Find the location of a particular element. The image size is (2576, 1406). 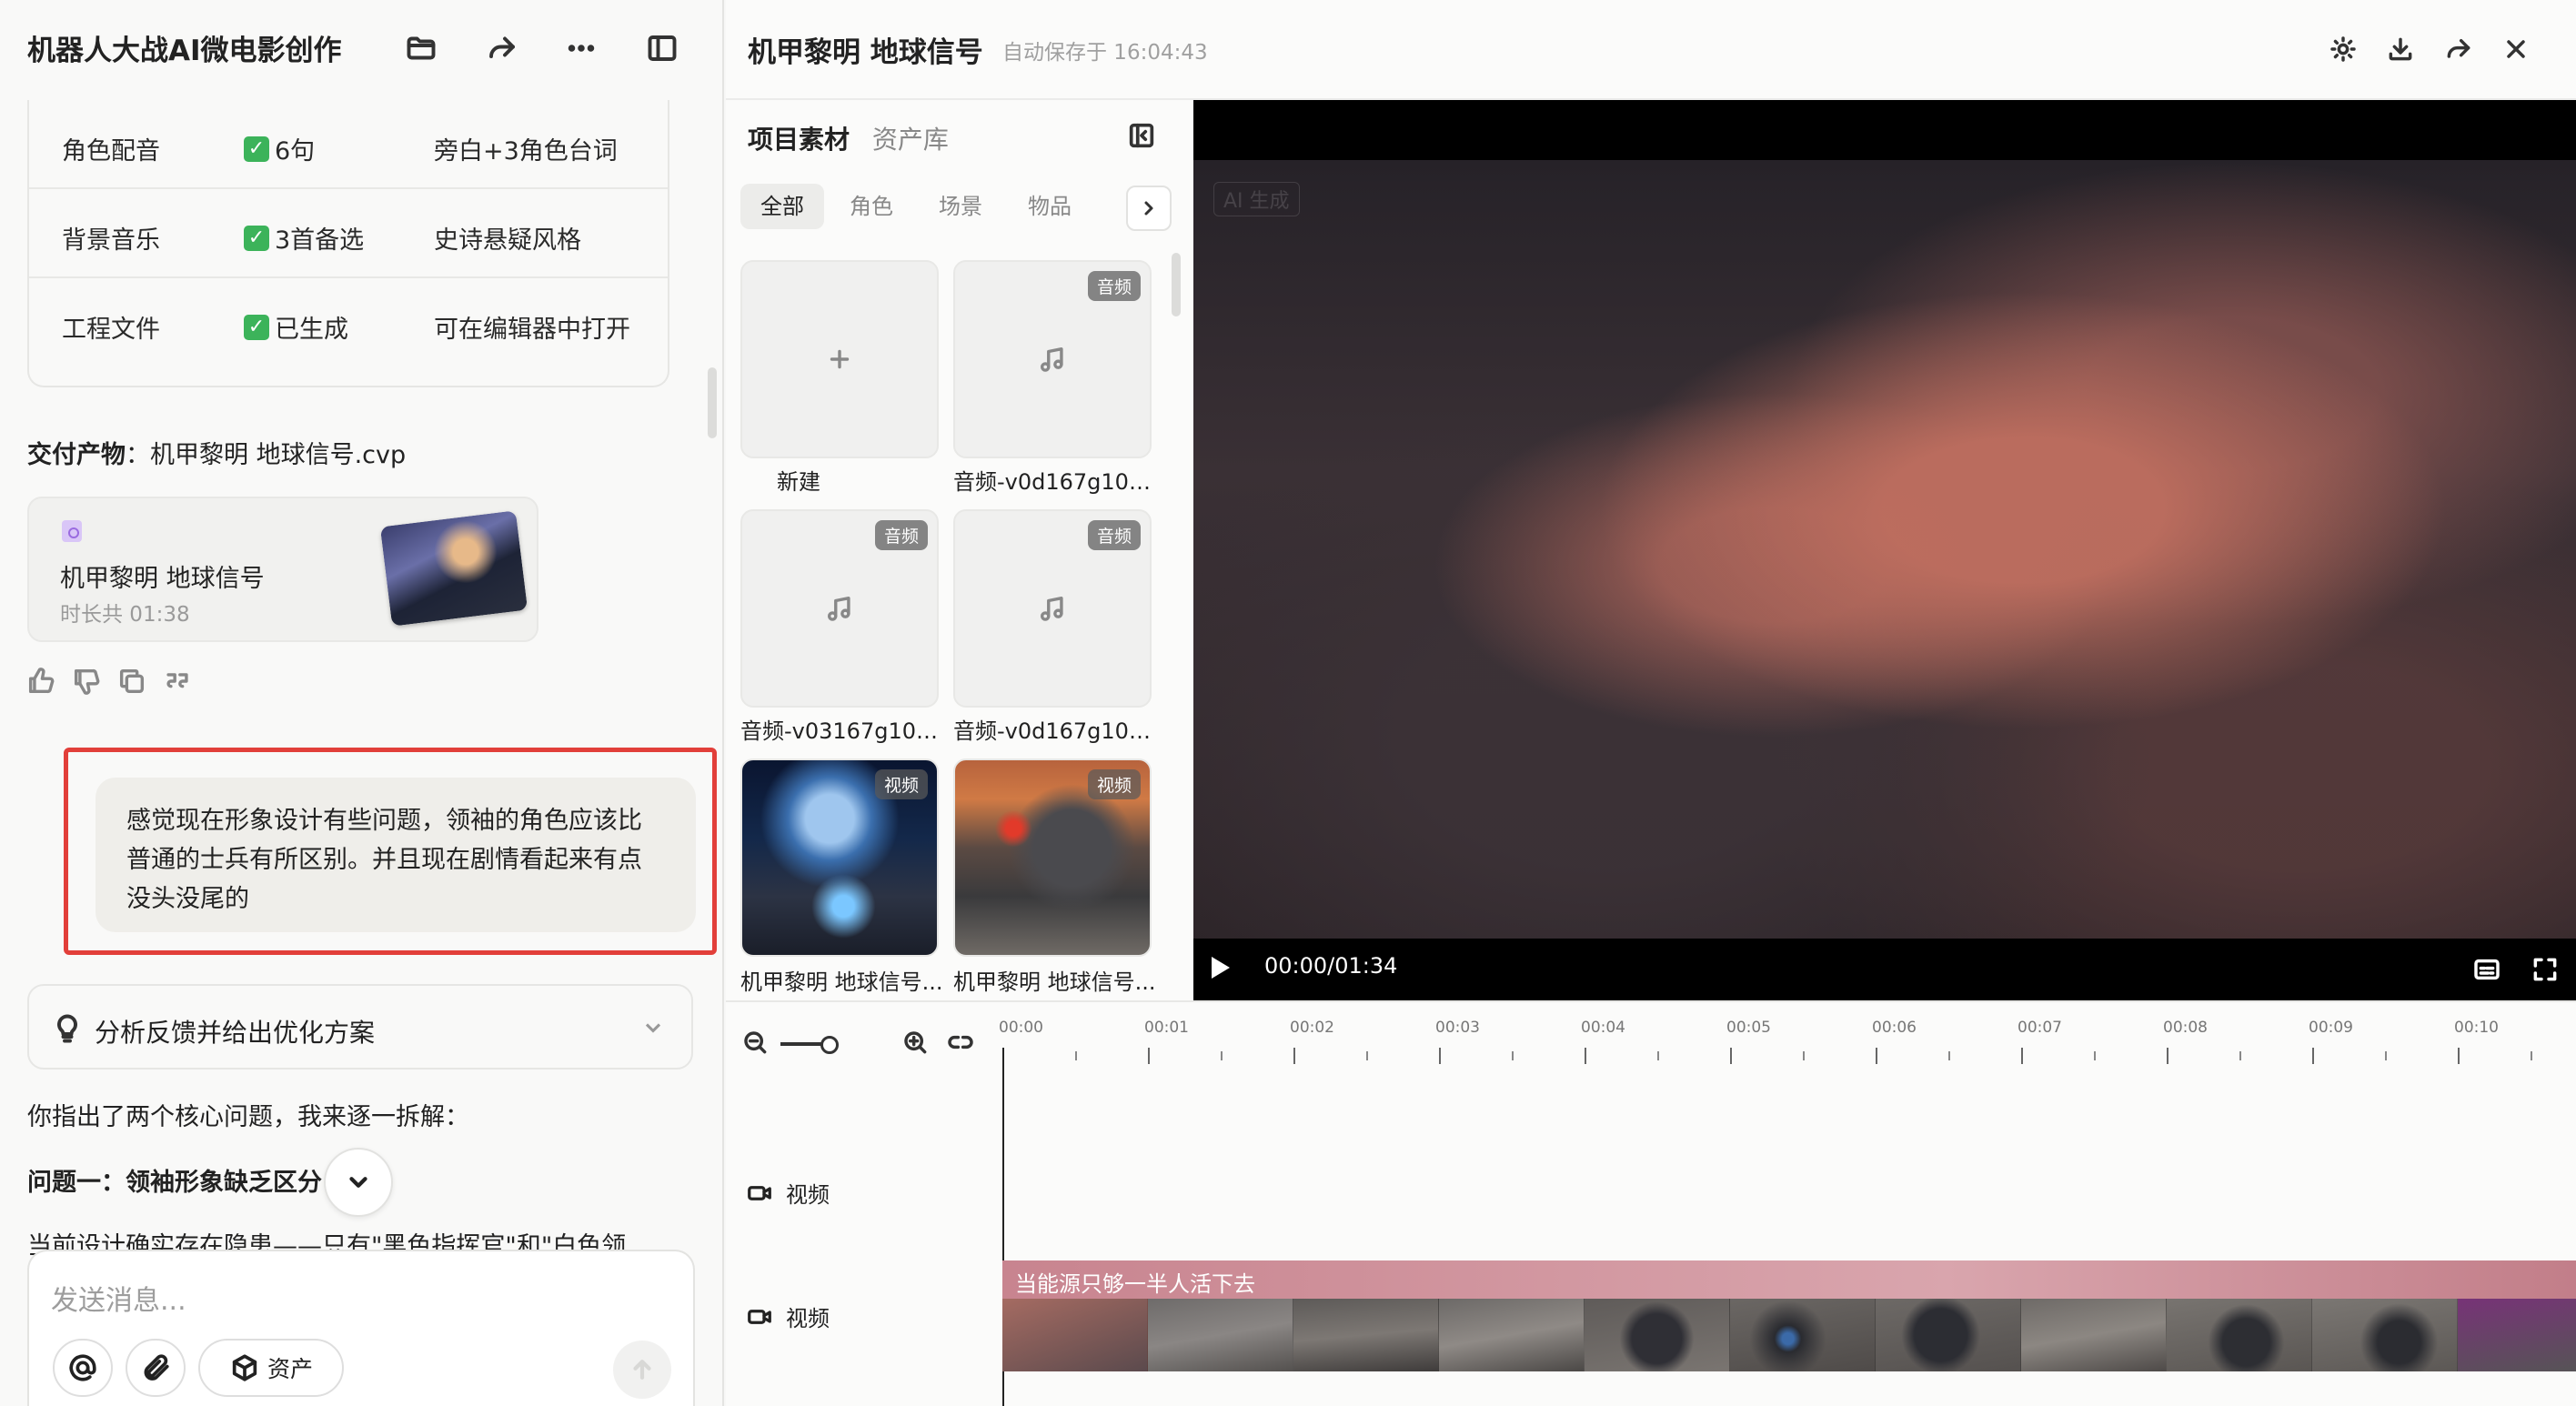

chat-title: 机器人大战AI微电影创作 is located at coordinates (184, 51).